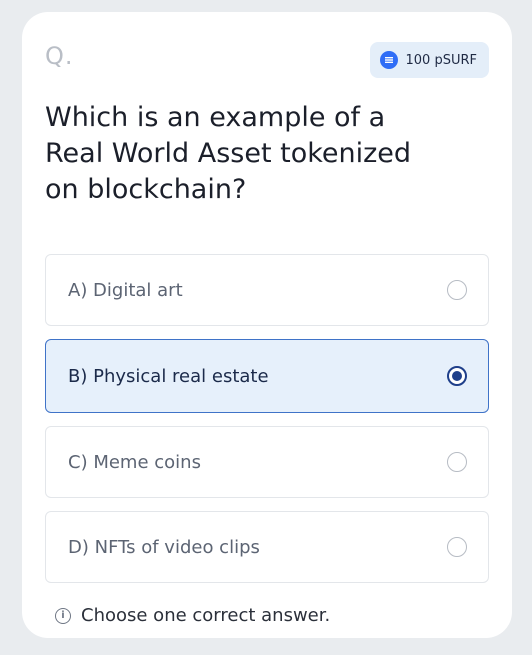  Describe the element at coordinates (267, 547) in the screenshot. I see `option-d: D) NFTs of video clips` at that location.